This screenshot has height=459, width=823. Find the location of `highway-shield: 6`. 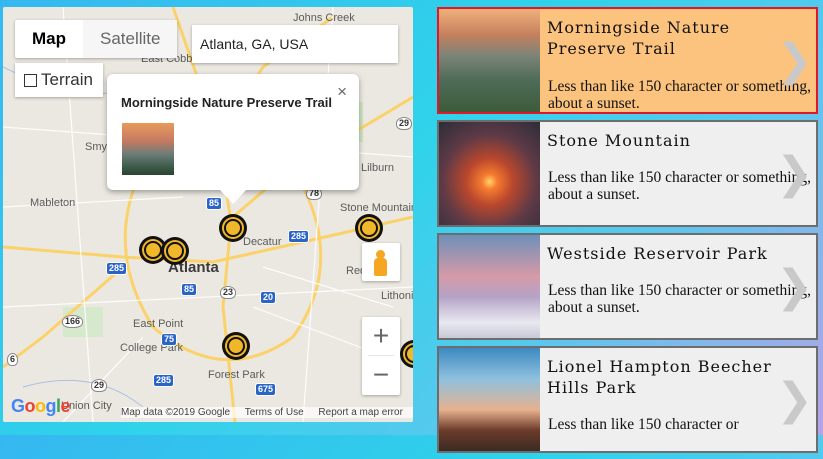

highway-shield: 6 is located at coordinates (13, 359).